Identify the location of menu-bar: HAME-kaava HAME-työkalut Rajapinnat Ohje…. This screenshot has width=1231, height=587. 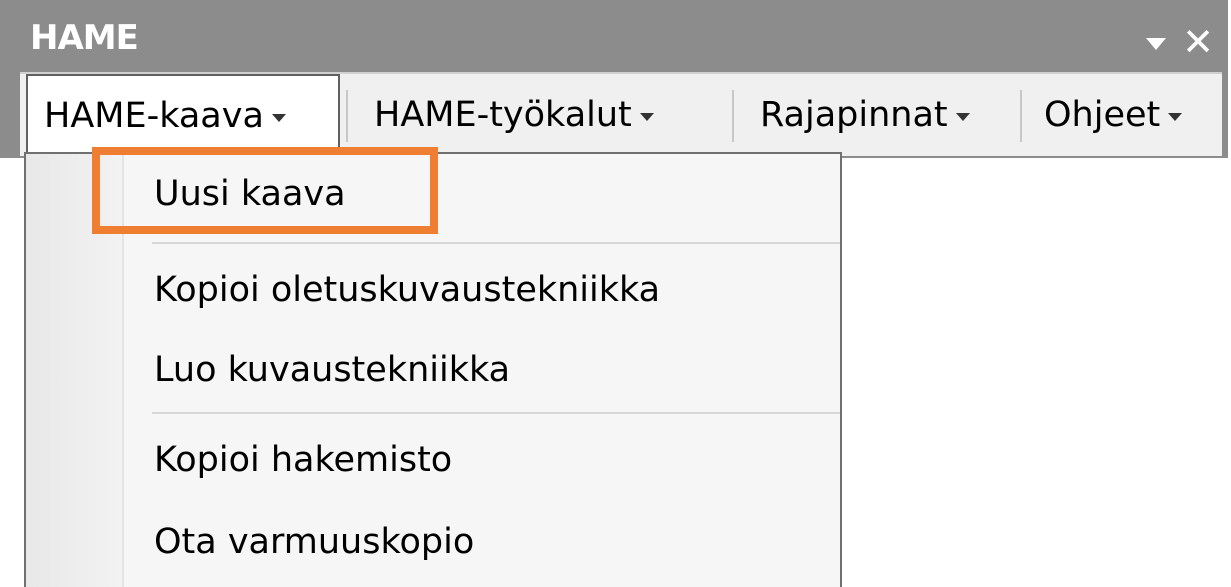
(621, 114).